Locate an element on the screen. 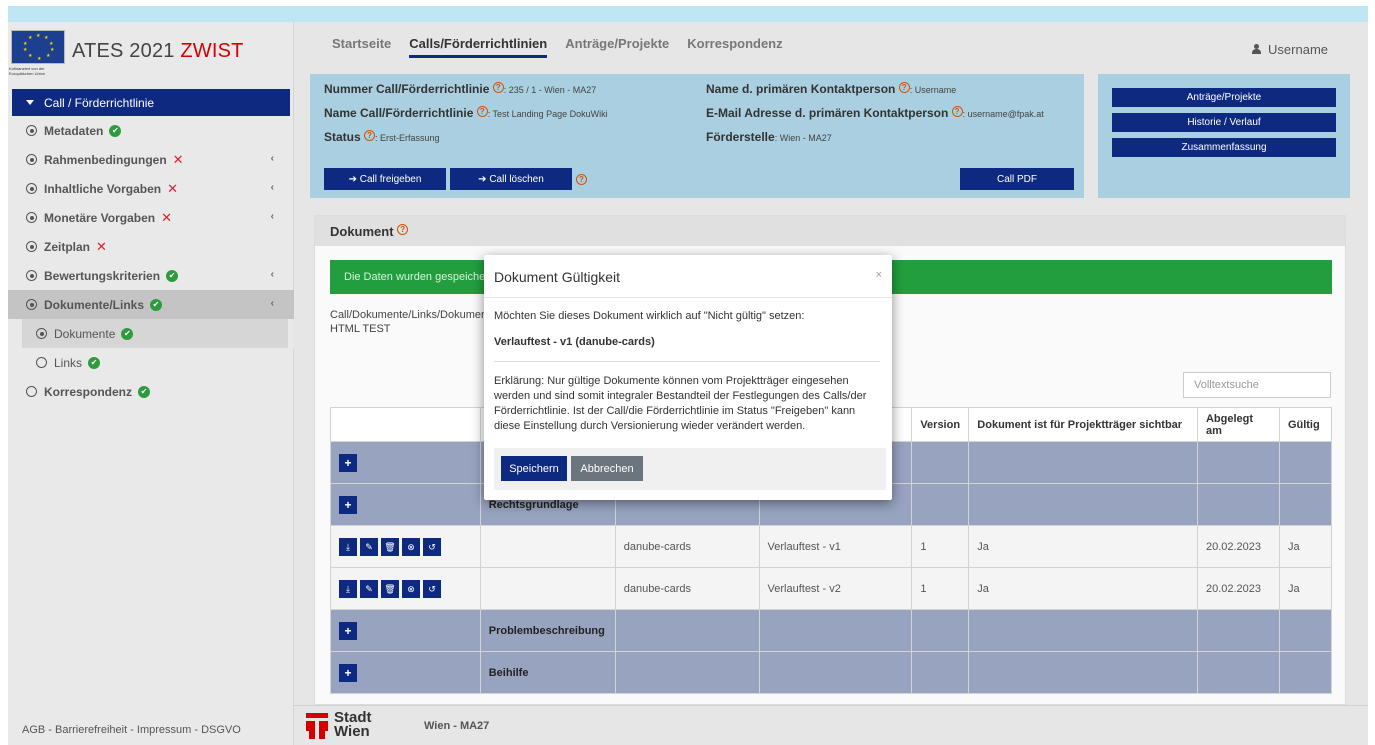  cancel-button: Abbrechen is located at coordinates (607, 468).